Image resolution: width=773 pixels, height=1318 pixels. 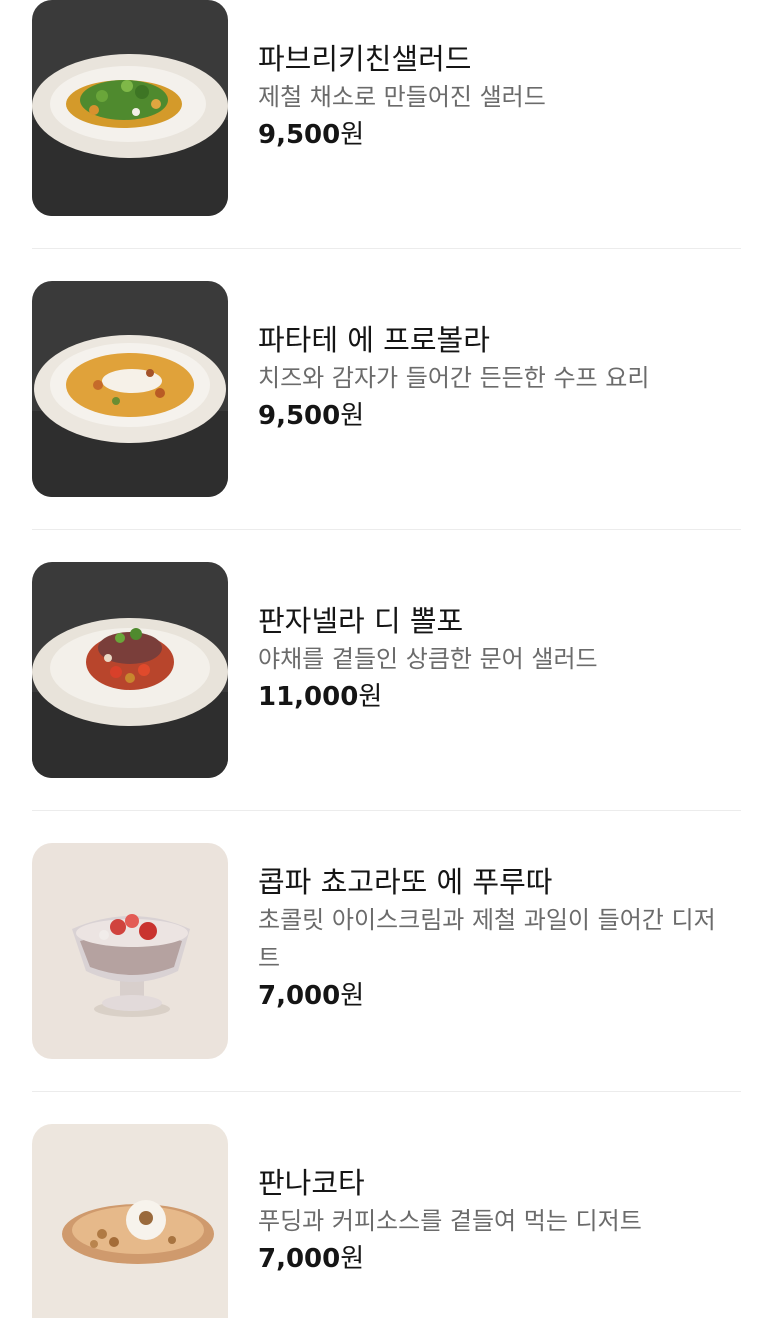 What do you see at coordinates (454, 378) in the screenshot?
I see `menu-item-description: 치즈와 감자가 들어간 든든한 수프 요리` at bounding box center [454, 378].